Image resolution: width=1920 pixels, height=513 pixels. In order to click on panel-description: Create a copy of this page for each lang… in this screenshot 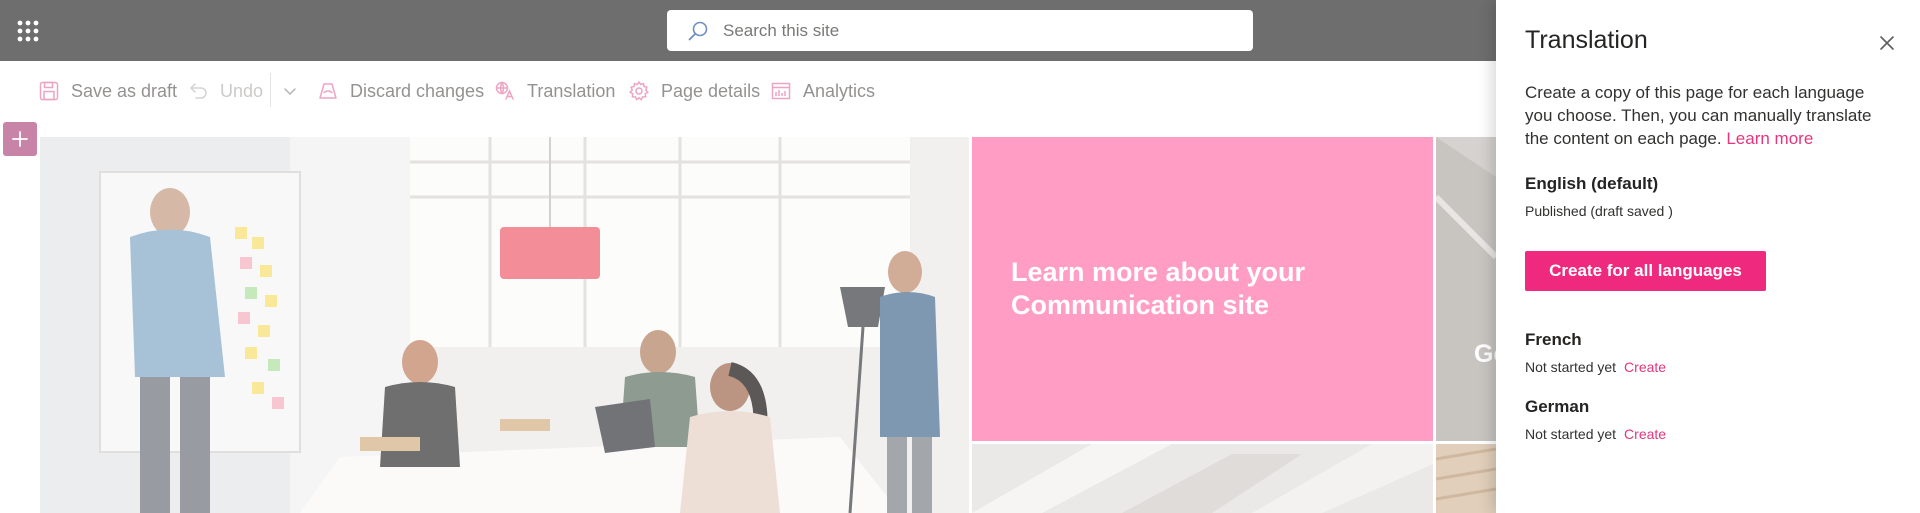, I will do `click(1710, 115)`.